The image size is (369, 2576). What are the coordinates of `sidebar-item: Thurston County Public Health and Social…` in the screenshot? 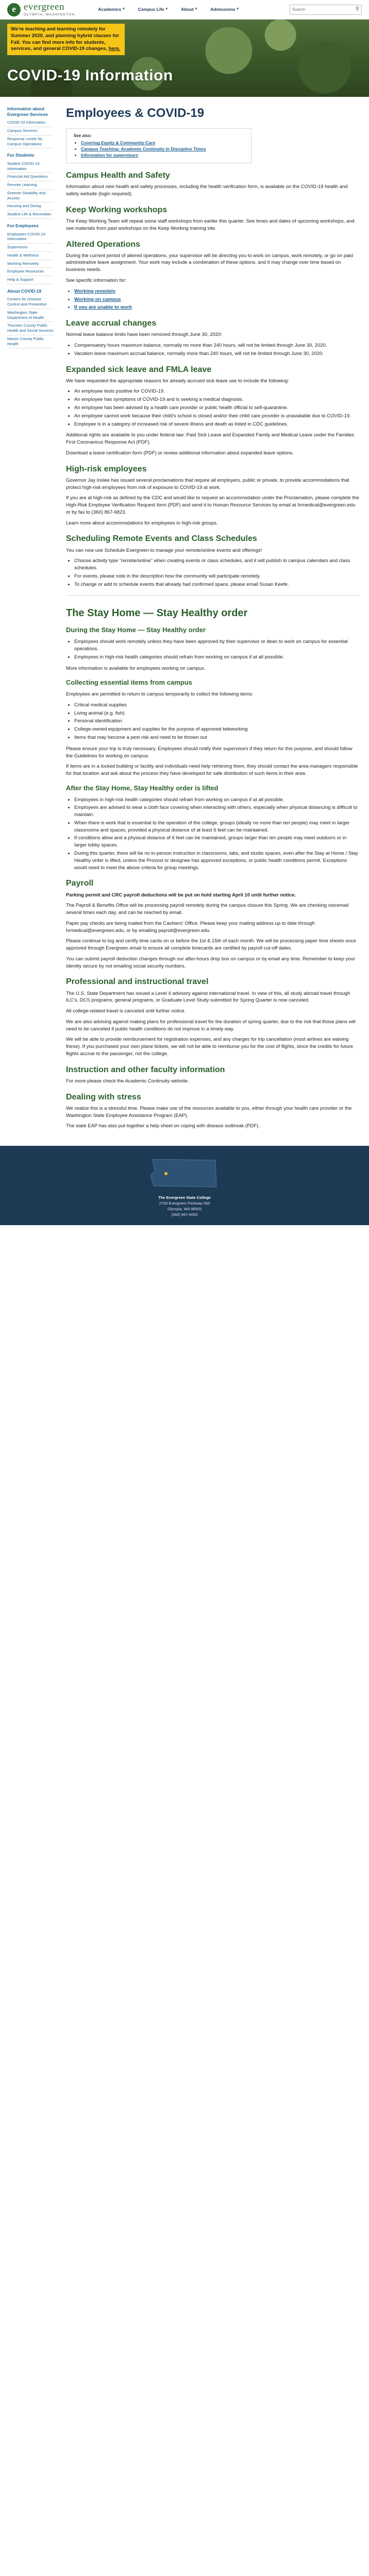 It's located at (30, 328).